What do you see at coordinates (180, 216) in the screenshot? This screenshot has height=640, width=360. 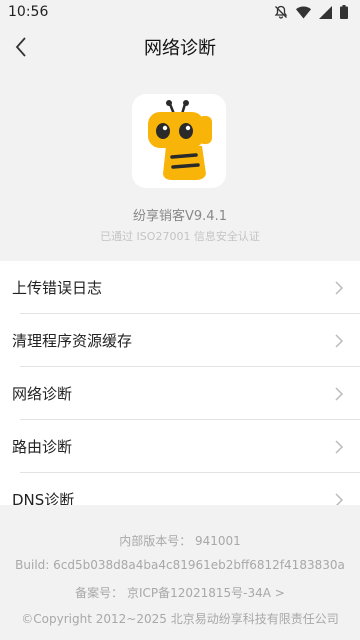 I see `app-name-version: 纷享销客V9.4.1` at bounding box center [180, 216].